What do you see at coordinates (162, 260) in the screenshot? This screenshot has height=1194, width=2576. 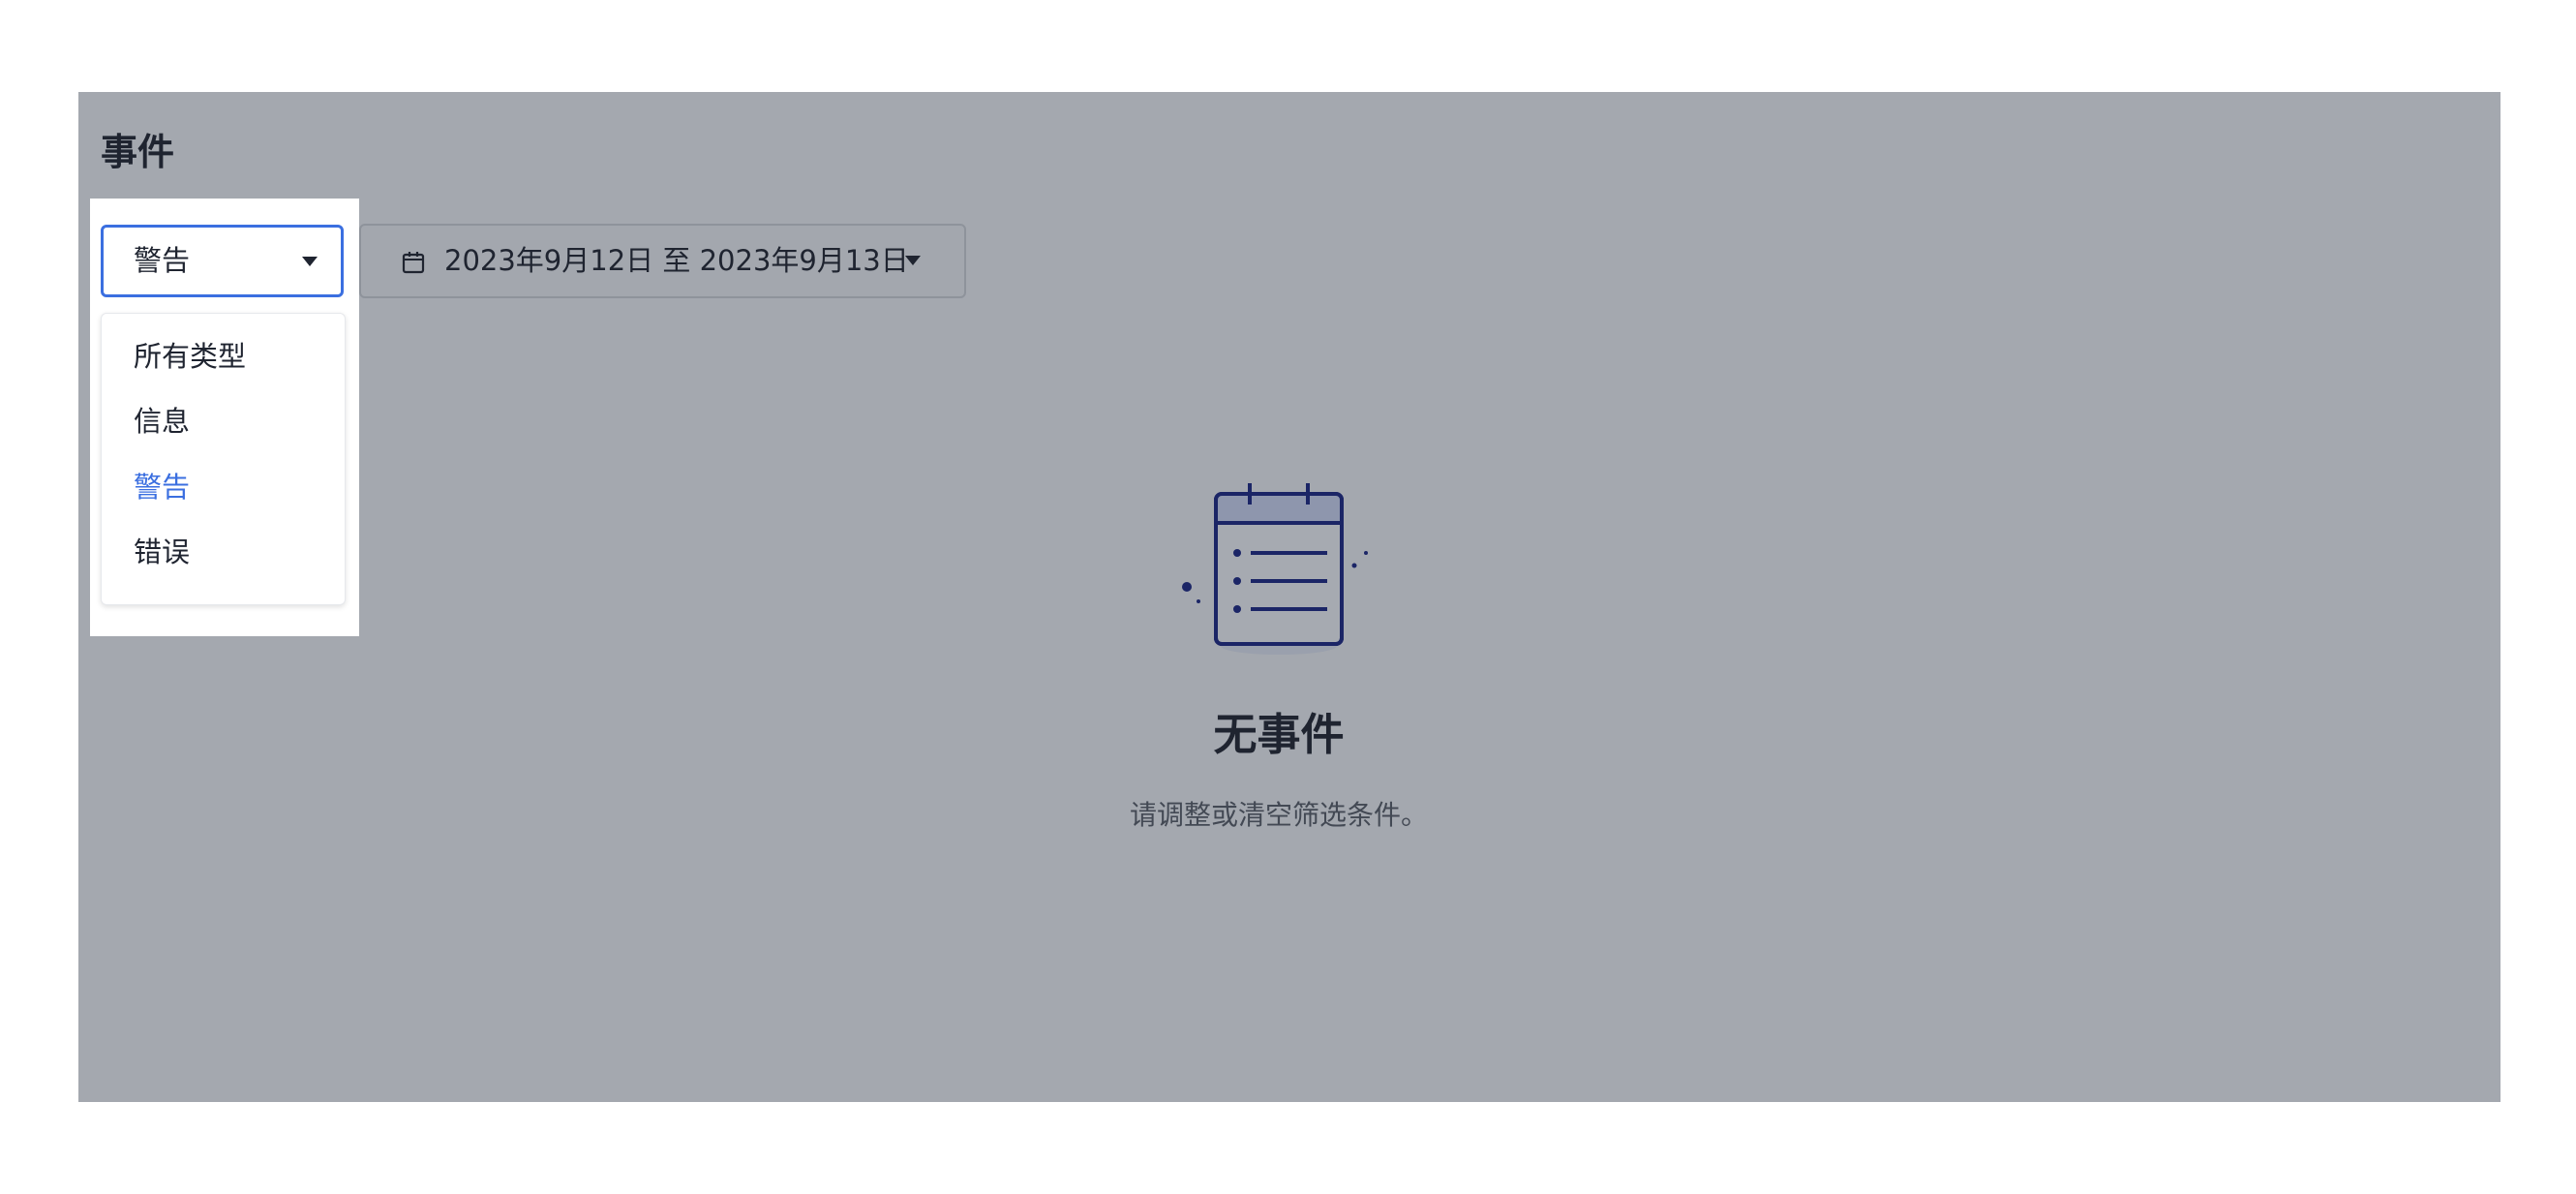 I see `event-type-select-value: 警告` at bounding box center [162, 260].